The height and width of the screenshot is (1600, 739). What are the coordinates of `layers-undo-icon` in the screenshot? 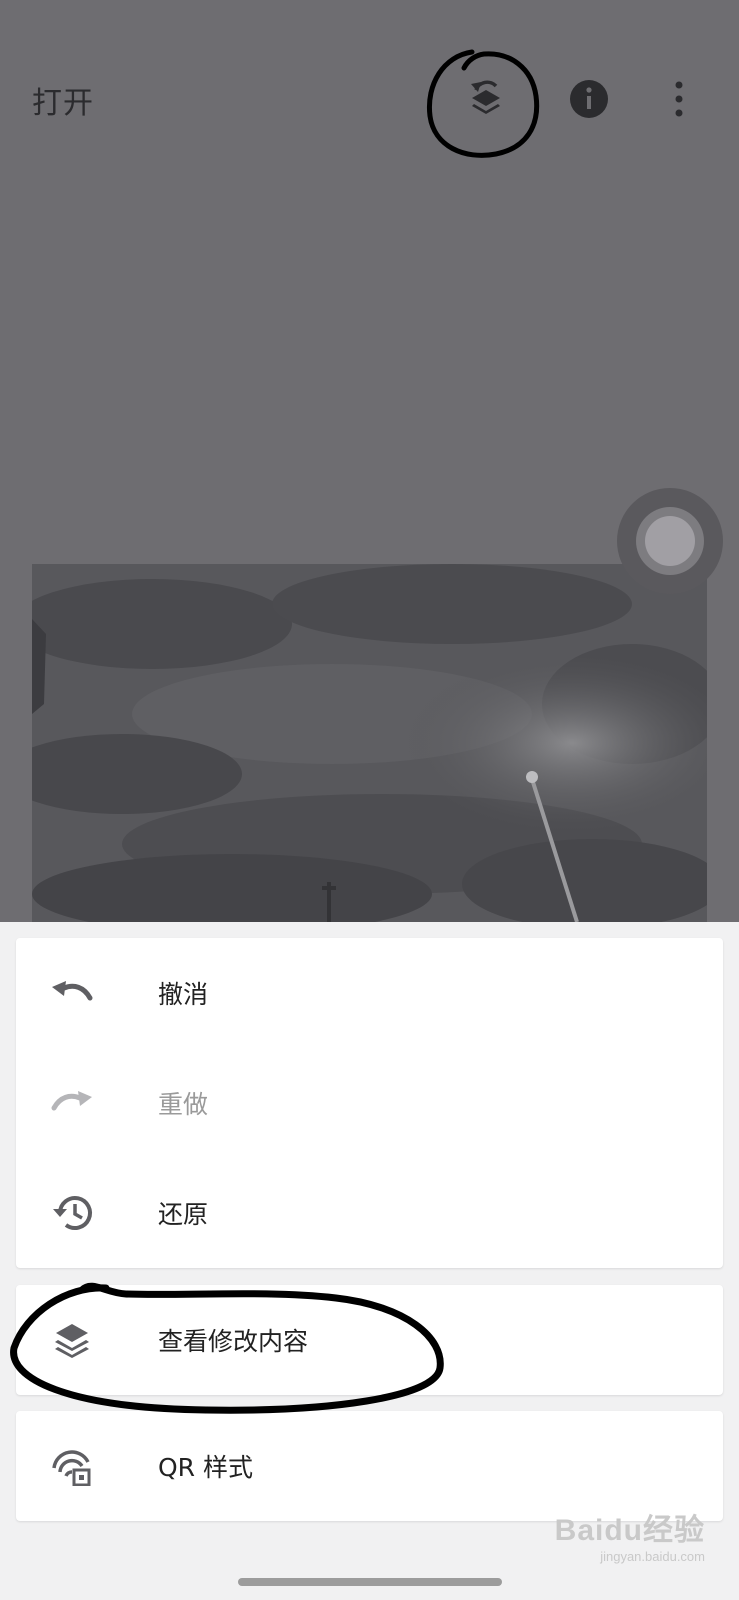 It's located at (486, 98).